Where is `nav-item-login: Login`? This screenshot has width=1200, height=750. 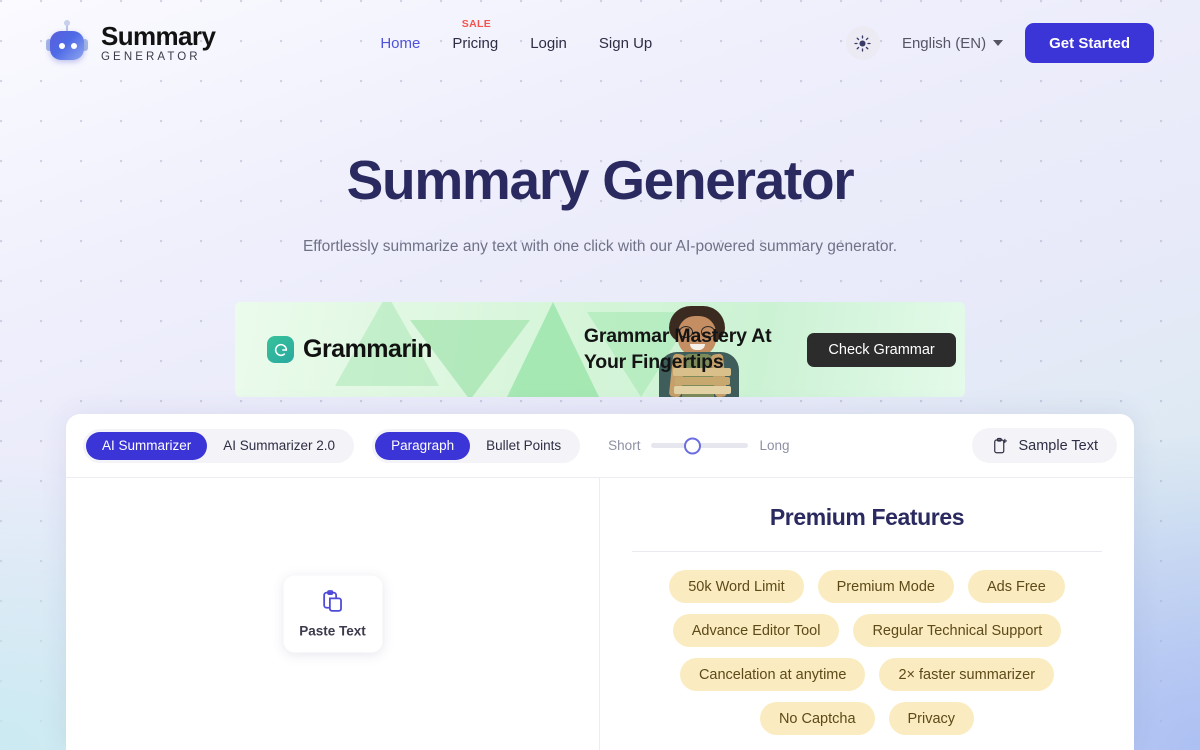
nav-item-login: Login is located at coordinates (548, 43).